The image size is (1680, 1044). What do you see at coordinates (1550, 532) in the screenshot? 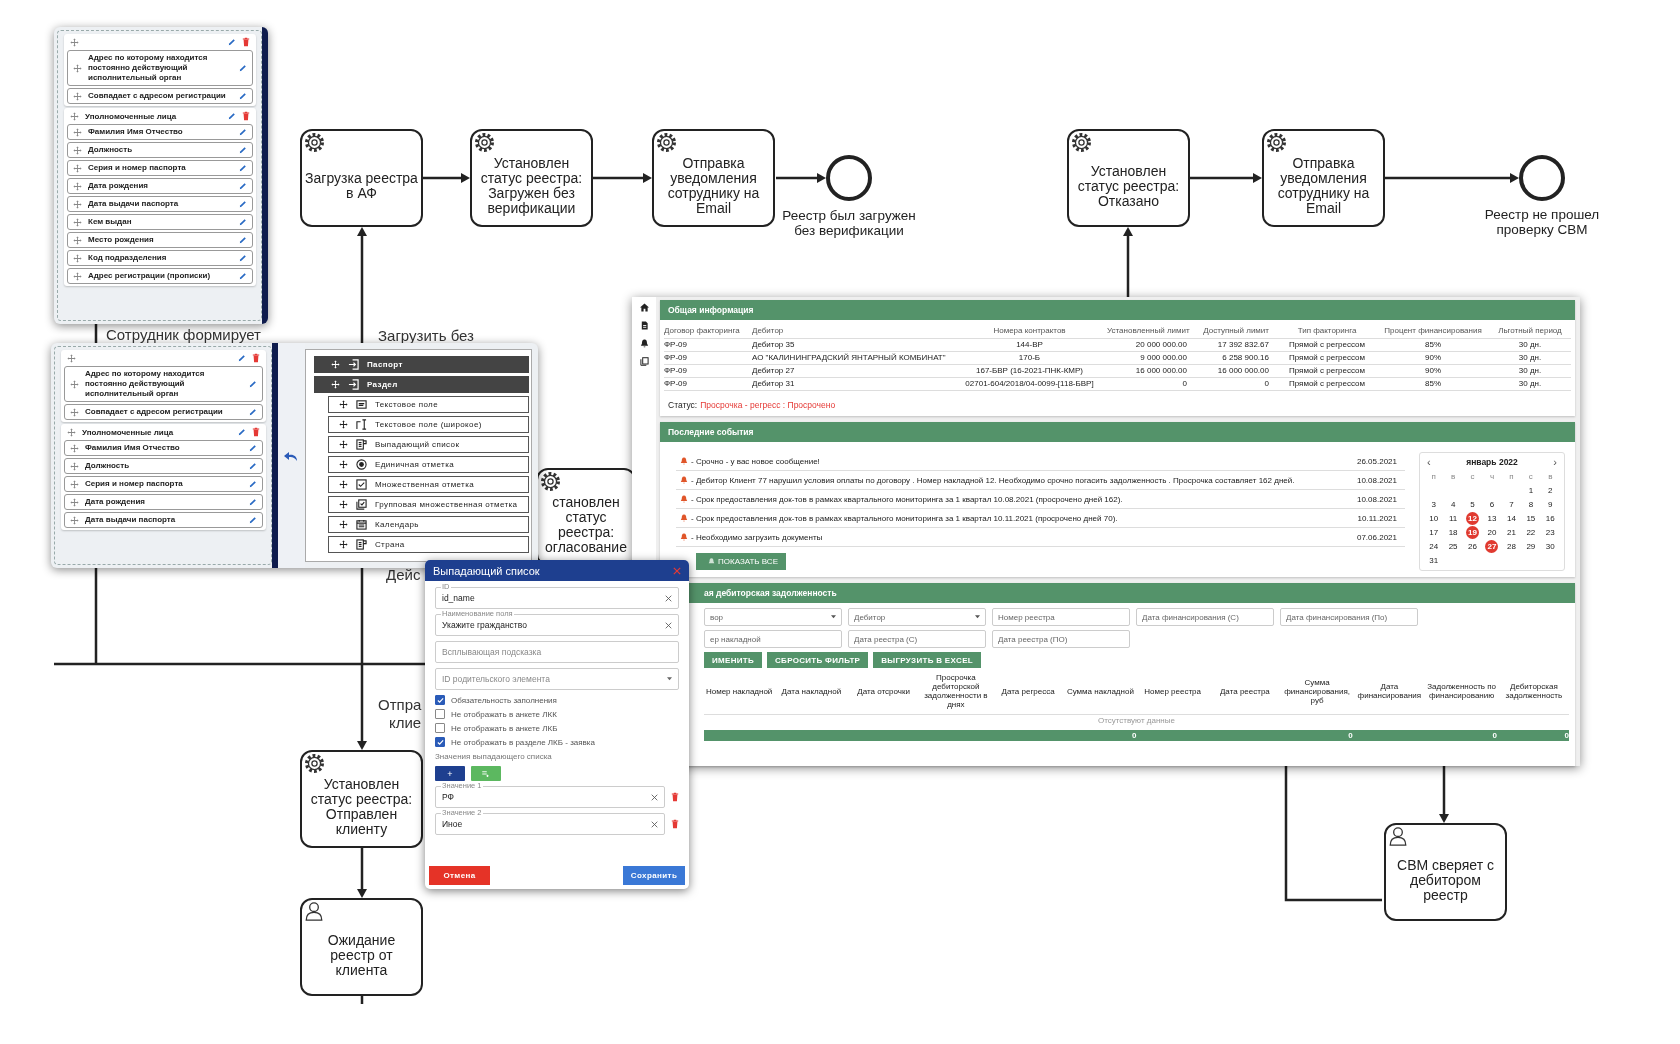
I see `calendar-day: 23` at bounding box center [1550, 532].